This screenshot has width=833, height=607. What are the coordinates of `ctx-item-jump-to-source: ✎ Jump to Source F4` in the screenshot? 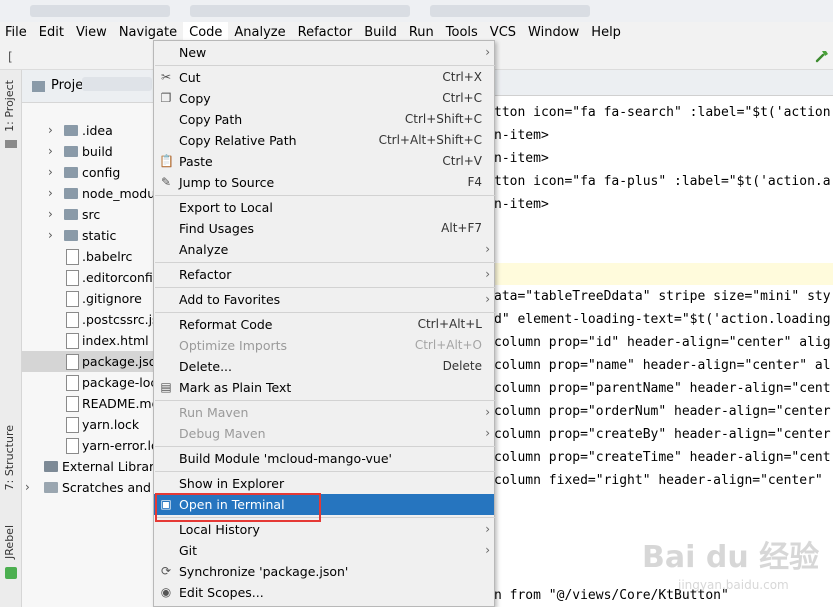 It's located at (324, 182).